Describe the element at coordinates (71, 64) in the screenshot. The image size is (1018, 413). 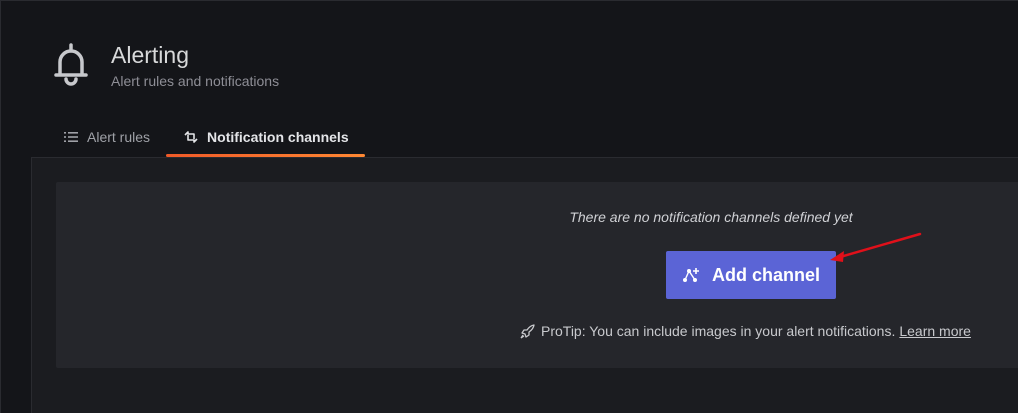
I see `bell-icon` at that location.